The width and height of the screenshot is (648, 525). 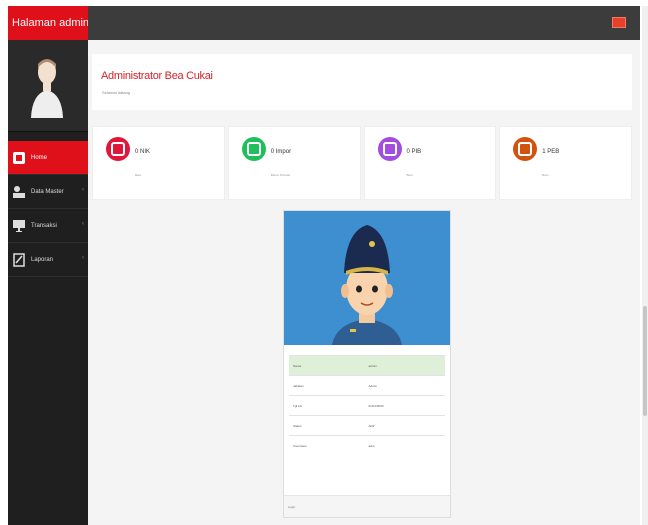 What do you see at coordinates (414, 152) in the screenshot?
I see `stat-value: 0 PIB` at bounding box center [414, 152].